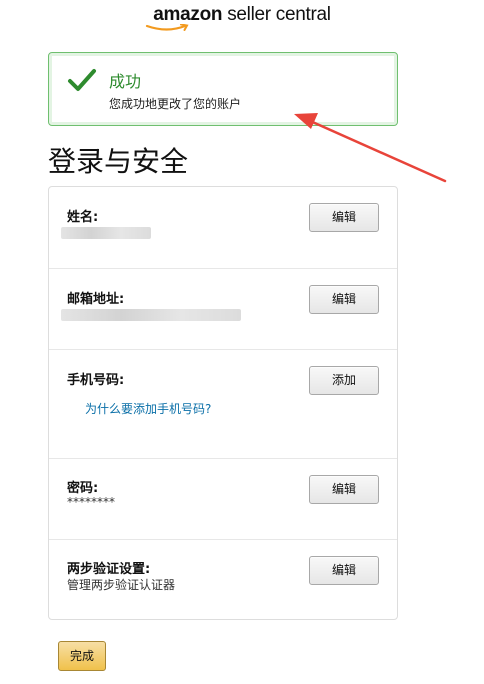  Describe the element at coordinates (344, 380) in the screenshot. I see `add-phone-button: 添加` at that location.